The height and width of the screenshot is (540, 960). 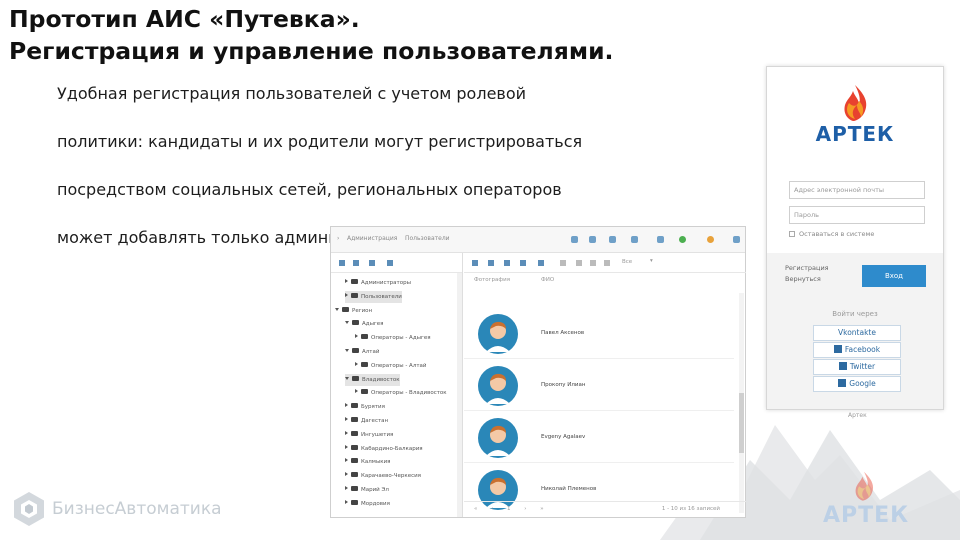 I want to click on menu-chevron-icon: ›, so click(x=338, y=238).